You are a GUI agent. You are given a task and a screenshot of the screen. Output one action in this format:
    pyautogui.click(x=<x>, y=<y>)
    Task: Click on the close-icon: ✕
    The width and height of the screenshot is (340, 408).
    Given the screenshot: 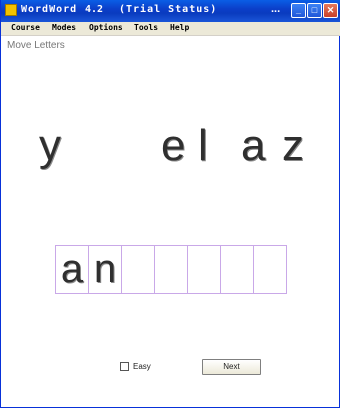 What is the action you would take?
    pyautogui.click(x=330, y=10)
    